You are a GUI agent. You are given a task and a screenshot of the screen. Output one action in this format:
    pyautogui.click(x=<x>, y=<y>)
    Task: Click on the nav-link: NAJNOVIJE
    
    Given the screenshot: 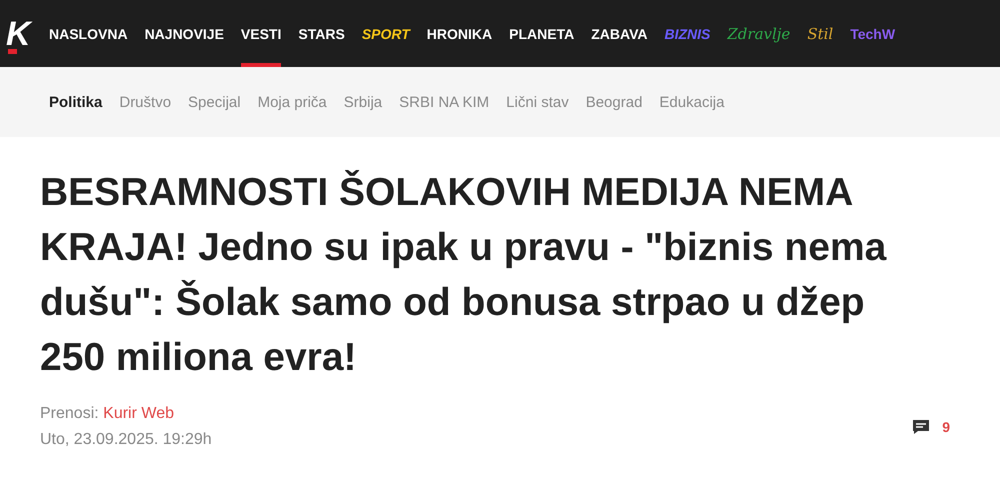 What is the action you would take?
    pyautogui.click(x=184, y=33)
    